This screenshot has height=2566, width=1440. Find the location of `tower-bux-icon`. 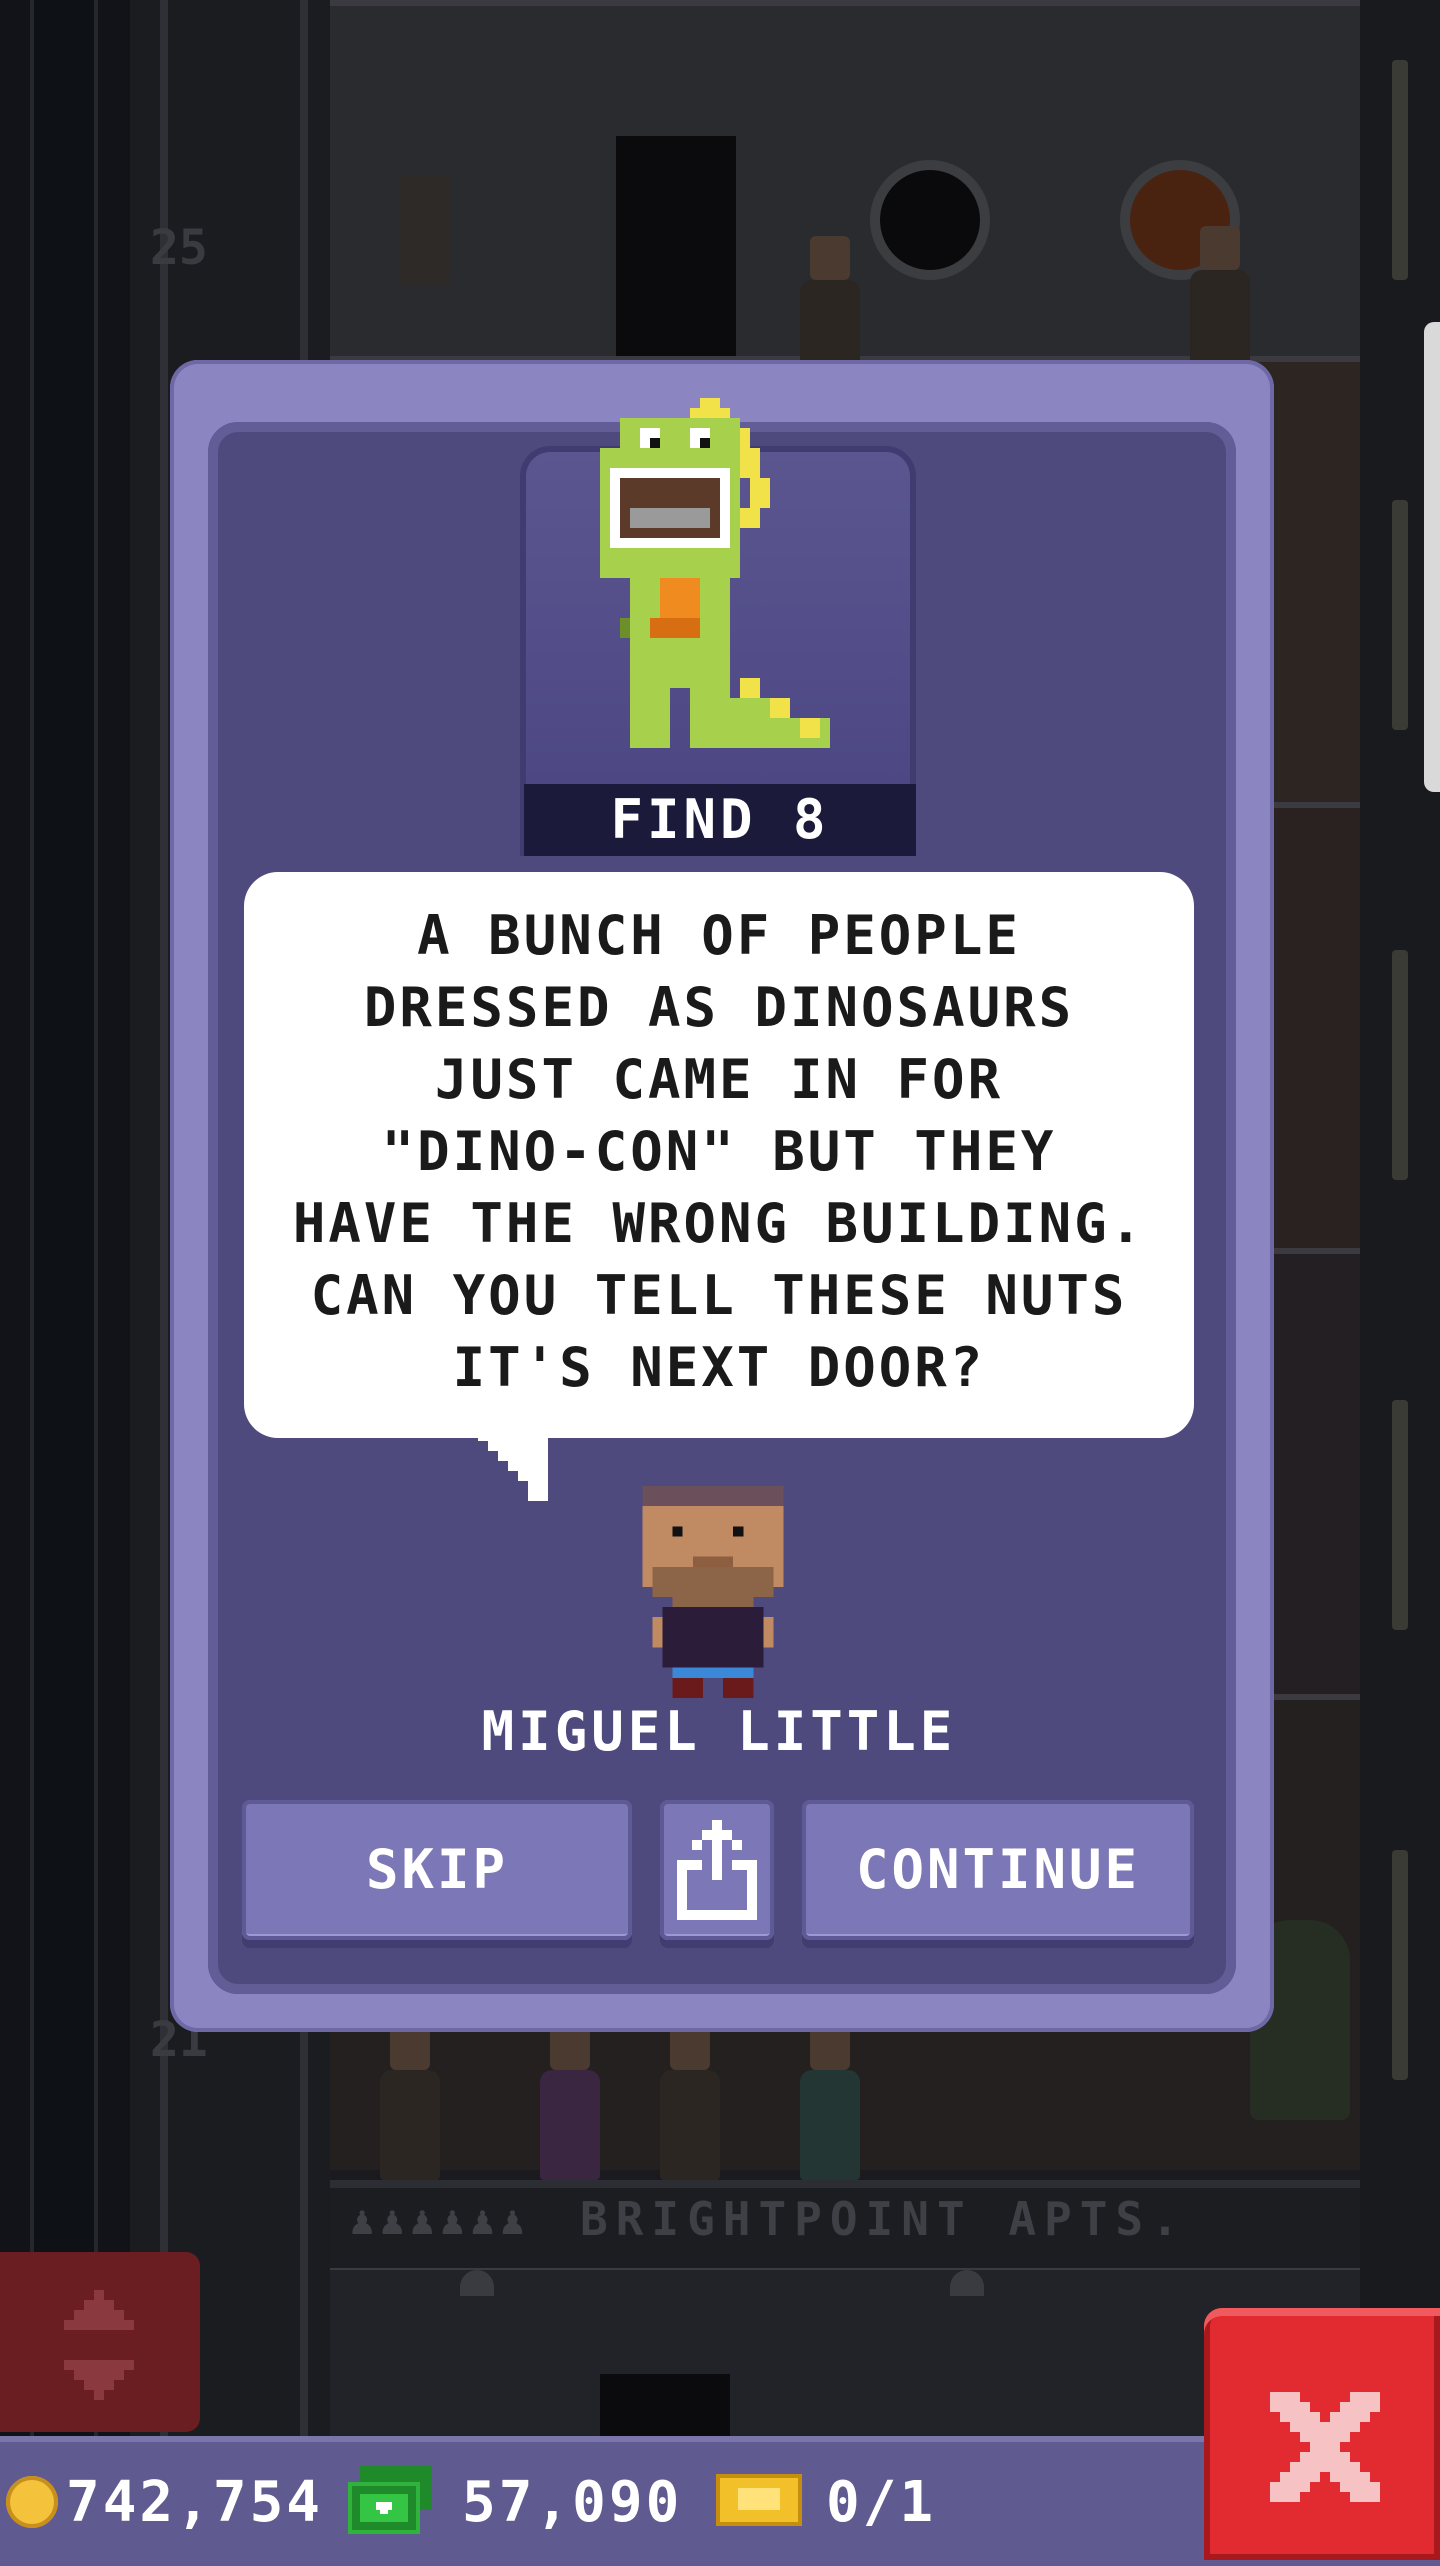

tower-bux-icon is located at coordinates (390, 2500).